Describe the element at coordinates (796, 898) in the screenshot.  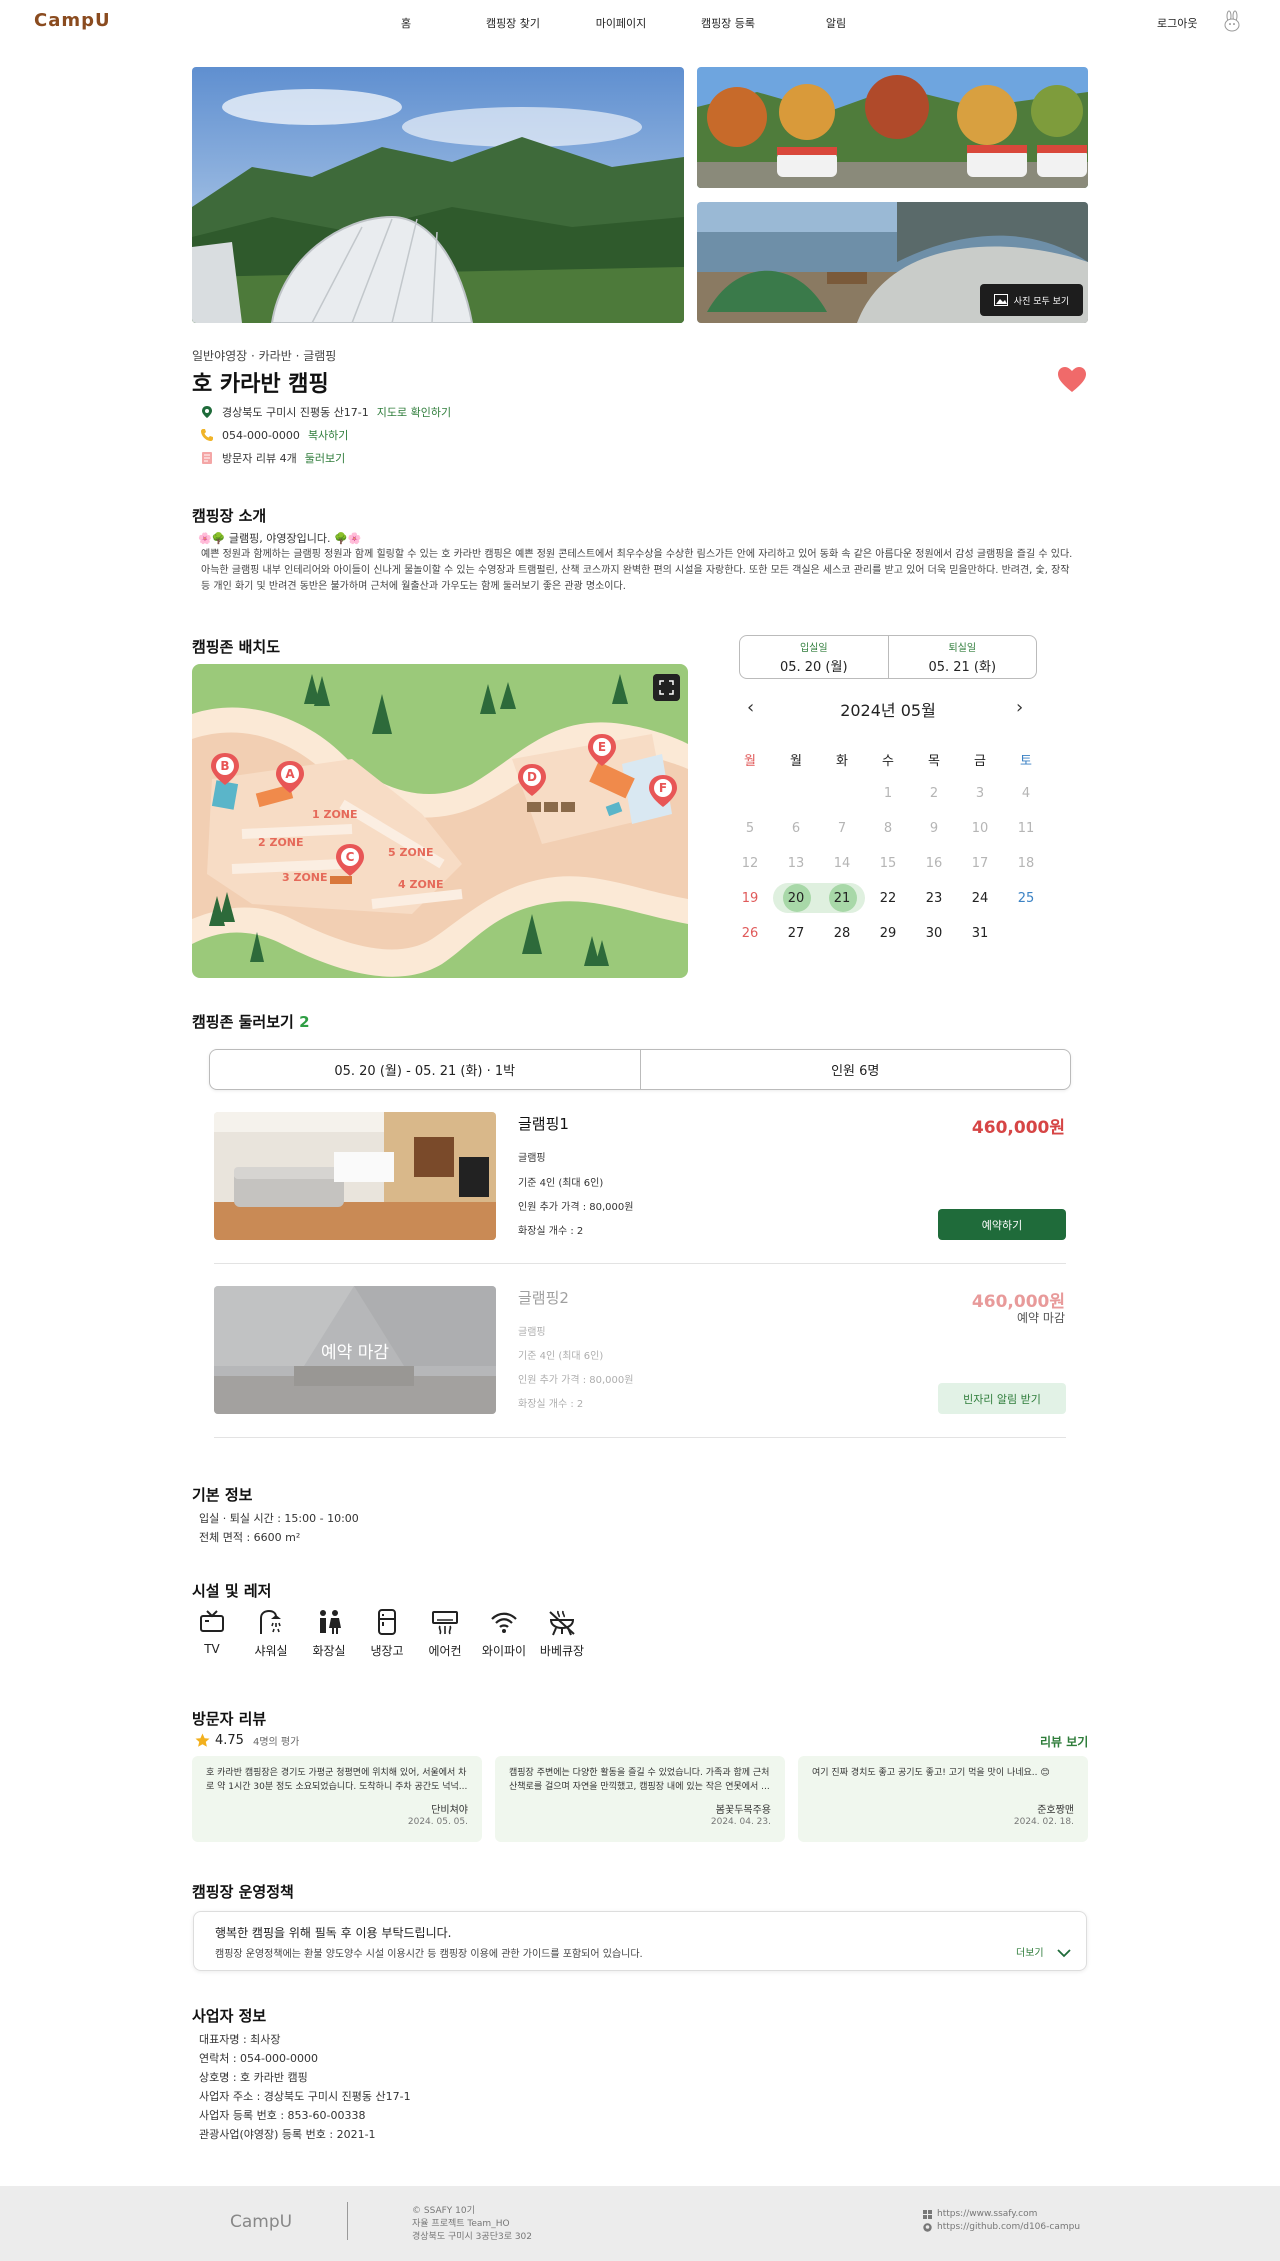
I see `calendar-day: 20` at that location.